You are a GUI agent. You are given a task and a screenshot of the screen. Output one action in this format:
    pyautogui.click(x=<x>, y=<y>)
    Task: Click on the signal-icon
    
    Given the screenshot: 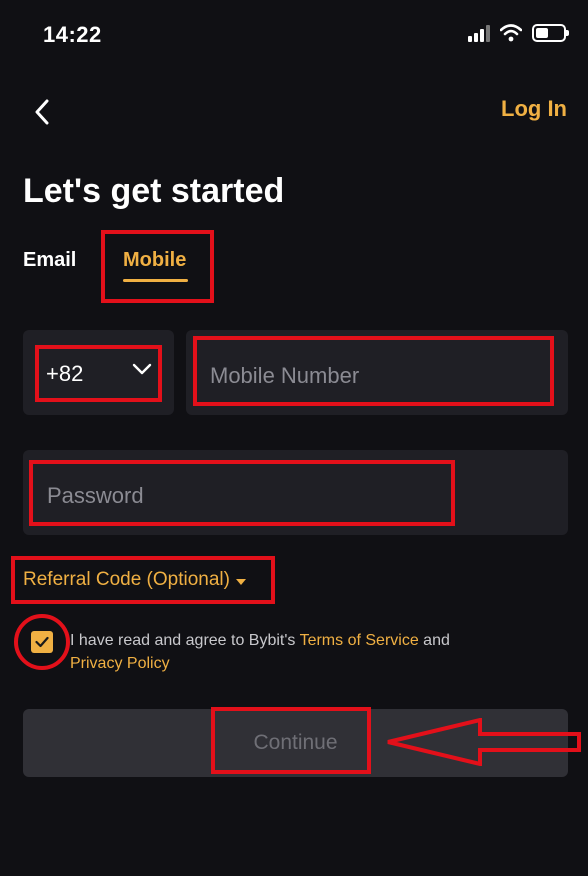 What is the action you would take?
    pyautogui.click(x=479, y=33)
    